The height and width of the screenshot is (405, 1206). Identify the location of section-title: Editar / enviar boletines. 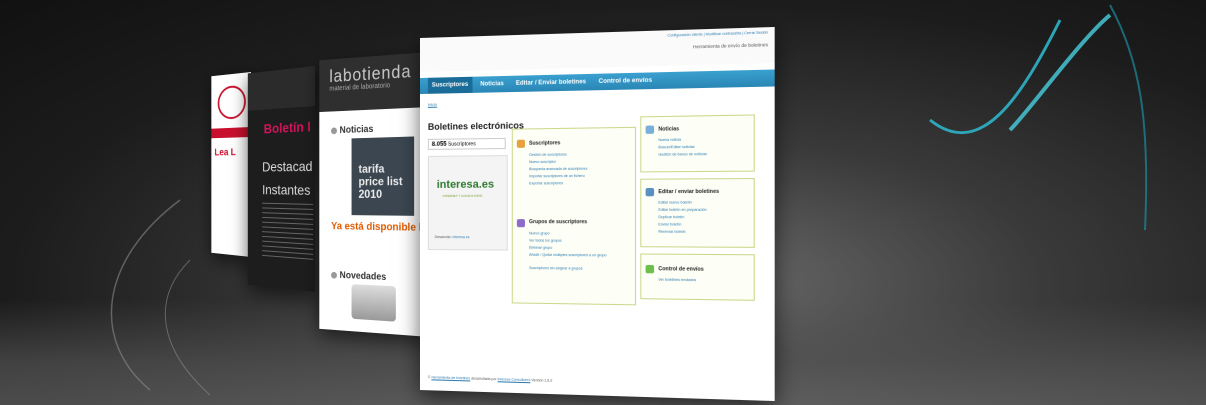
(689, 192).